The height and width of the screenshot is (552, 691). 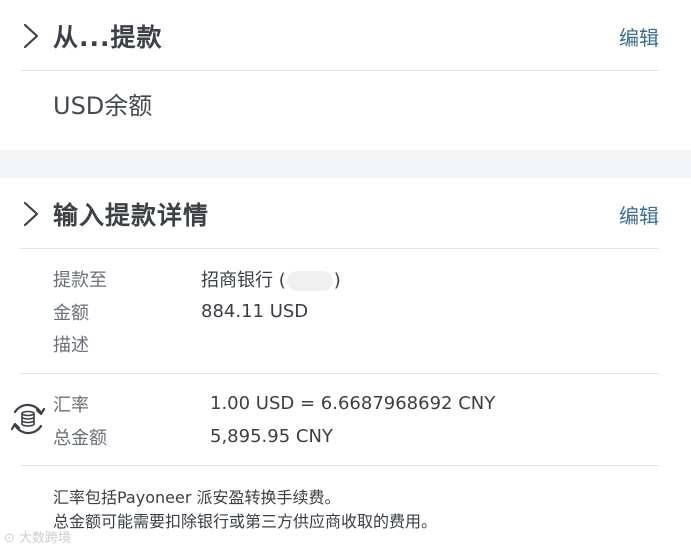 I want to click on watermark-text: 大数跨境, so click(x=45, y=538).